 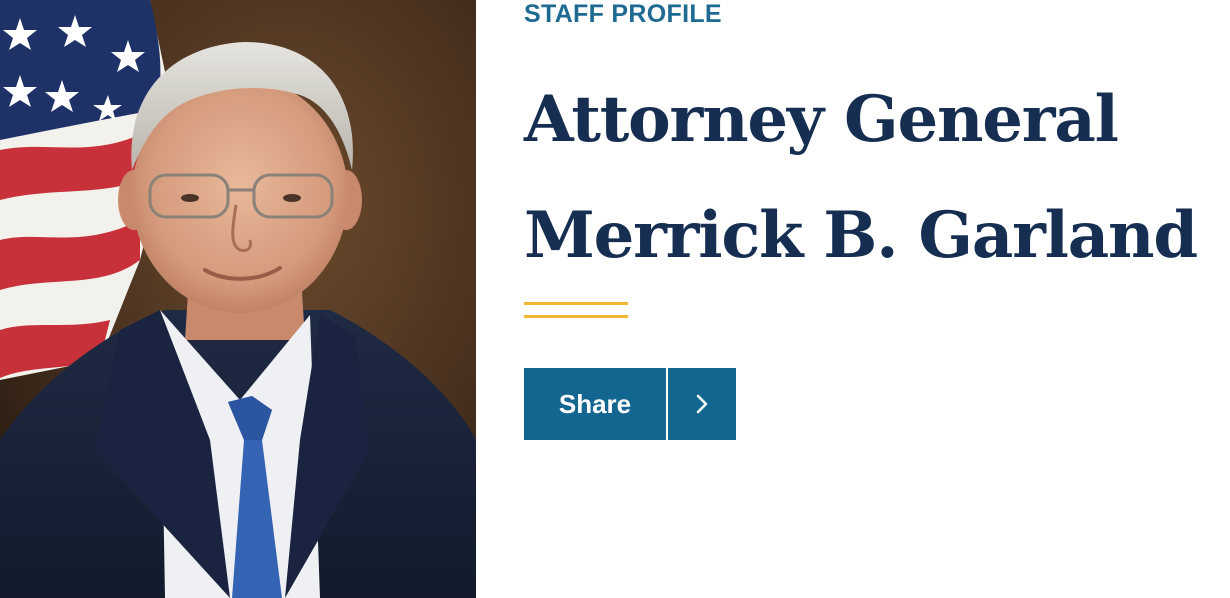 What do you see at coordinates (821, 119) in the screenshot?
I see `title-line-1: Attorney General` at bounding box center [821, 119].